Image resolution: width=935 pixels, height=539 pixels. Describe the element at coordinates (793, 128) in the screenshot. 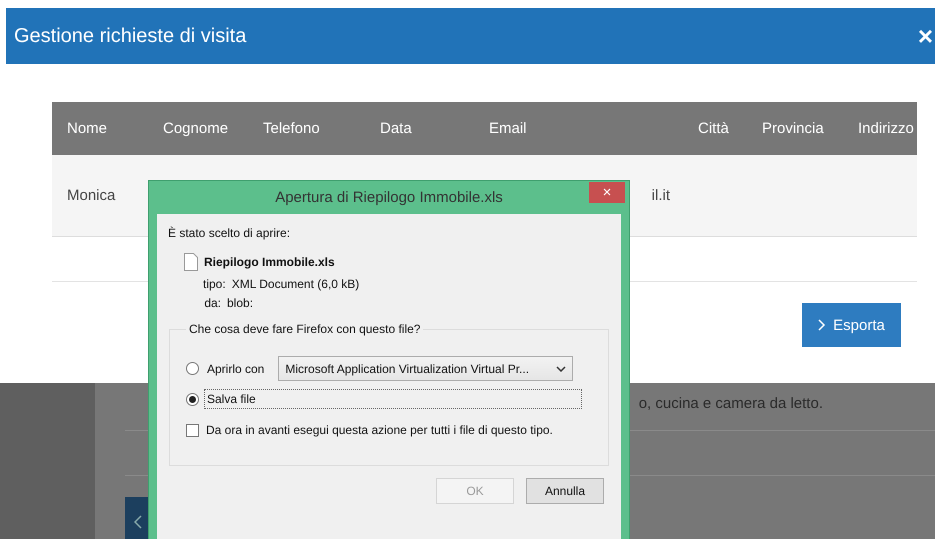

I see `column-header: Provincia` at that location.